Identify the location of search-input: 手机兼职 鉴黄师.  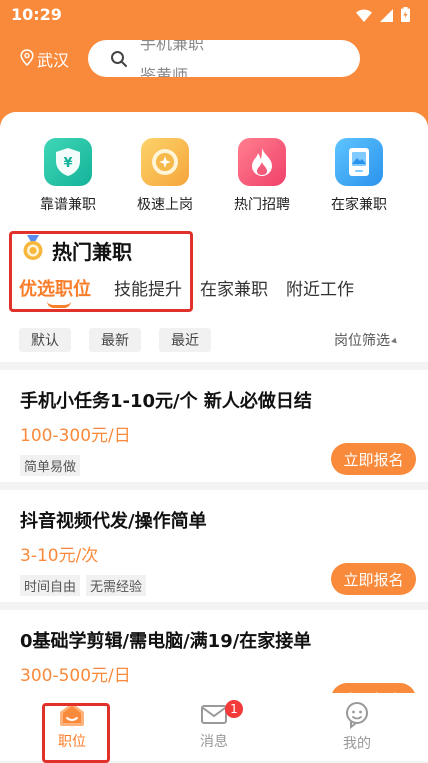
(224, 58).